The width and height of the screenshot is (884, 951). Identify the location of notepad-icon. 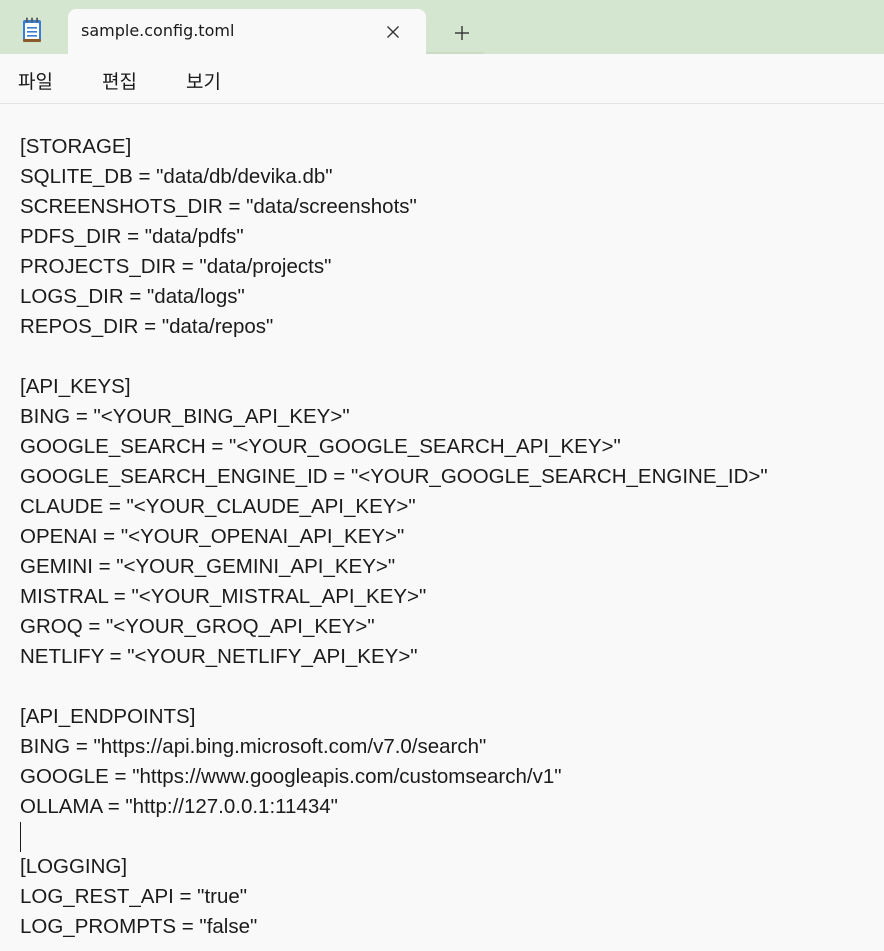
(32, 30).